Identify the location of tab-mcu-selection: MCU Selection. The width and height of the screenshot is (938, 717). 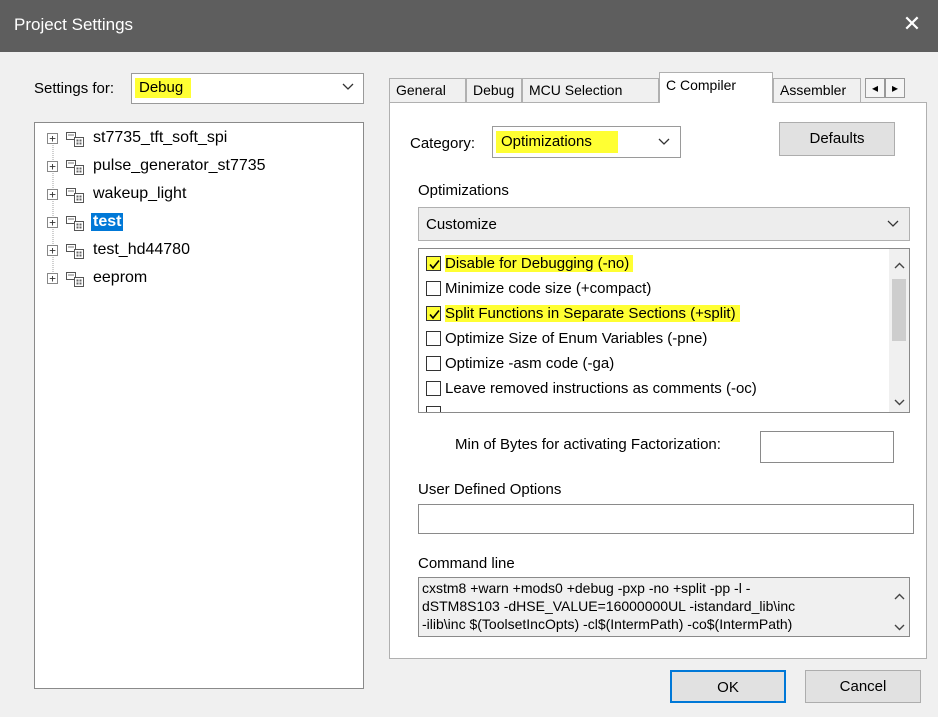
(590, 90).